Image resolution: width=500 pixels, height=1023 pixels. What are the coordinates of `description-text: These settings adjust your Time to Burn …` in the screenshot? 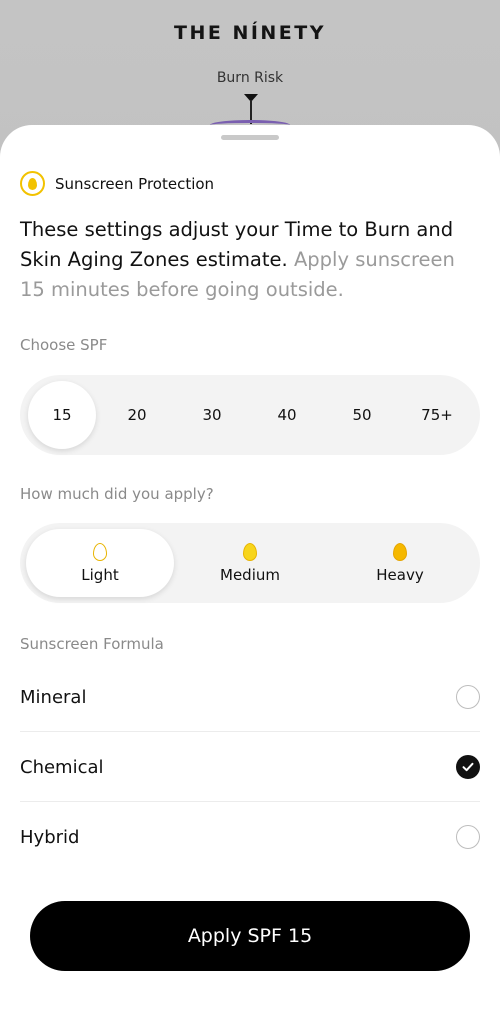 It's located at (250, 260).